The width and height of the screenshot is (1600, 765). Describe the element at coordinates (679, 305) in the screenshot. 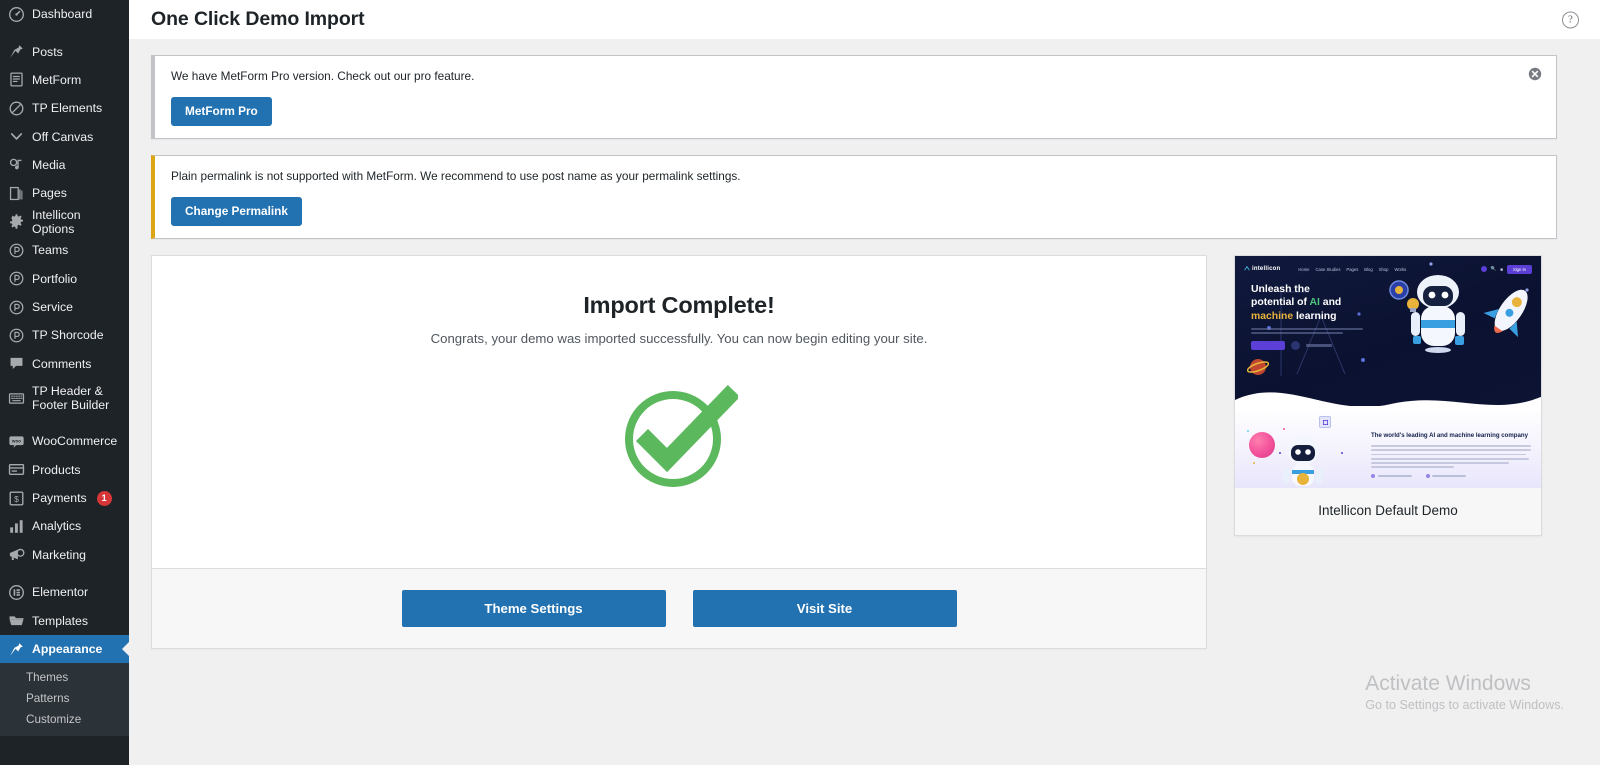

I see `import-complete-title: Import Complete!` at that location.